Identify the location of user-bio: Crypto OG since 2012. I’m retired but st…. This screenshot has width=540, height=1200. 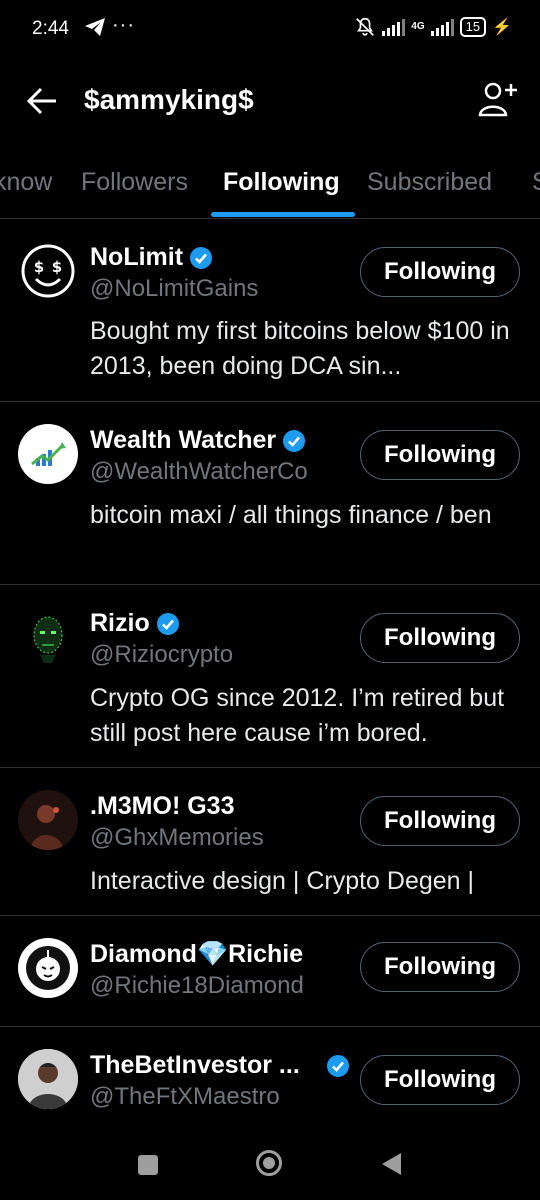
(297, 715).